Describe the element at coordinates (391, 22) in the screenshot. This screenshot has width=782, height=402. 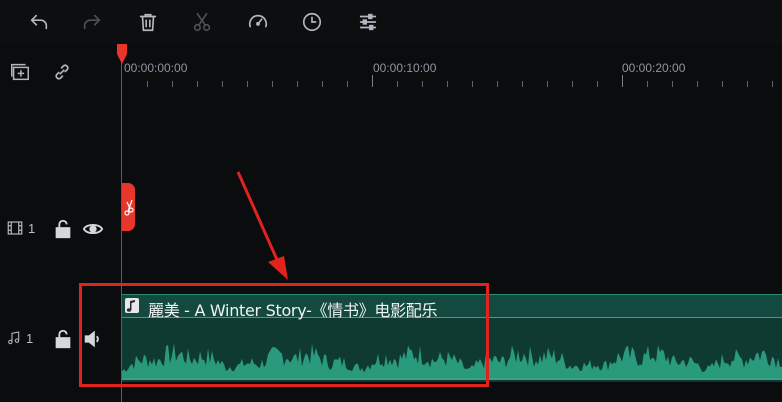
I see `timeline-toolbar` at that location.